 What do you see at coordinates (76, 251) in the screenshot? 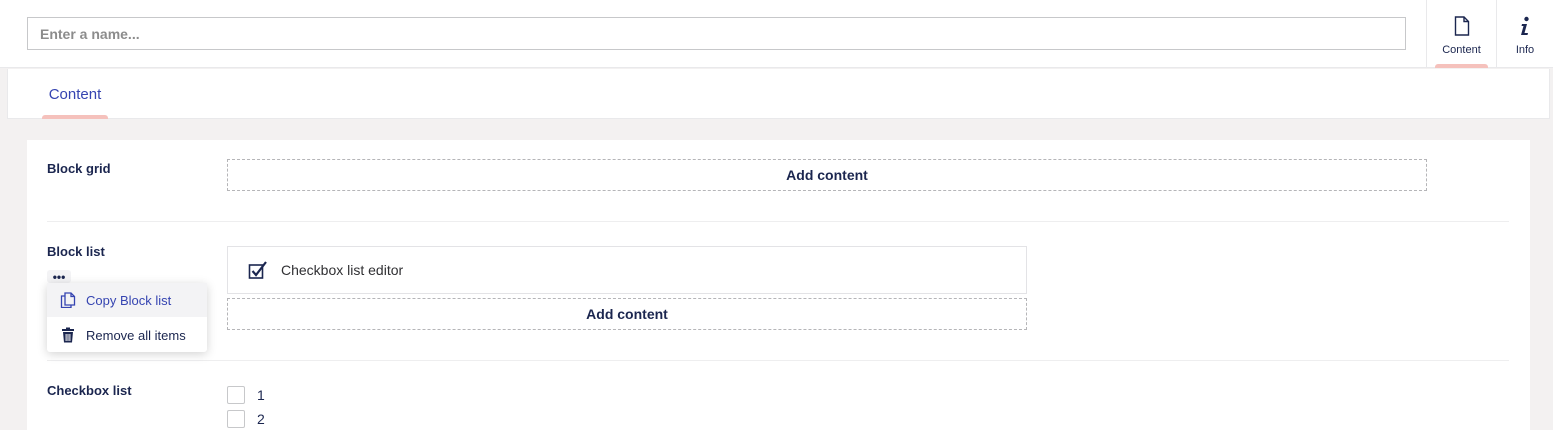
I see `property-label-block-list: Block list` at bounding box center [76, 251].